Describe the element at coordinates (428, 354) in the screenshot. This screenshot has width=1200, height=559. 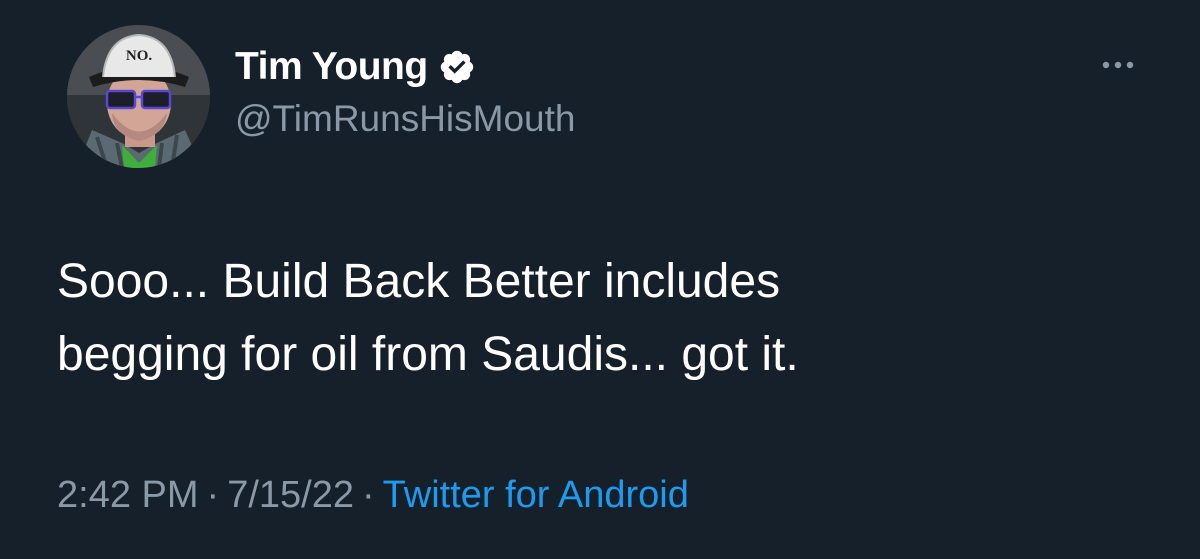
I see `tweet-text-line: begging for oil from Saudis... got it.` at that location.